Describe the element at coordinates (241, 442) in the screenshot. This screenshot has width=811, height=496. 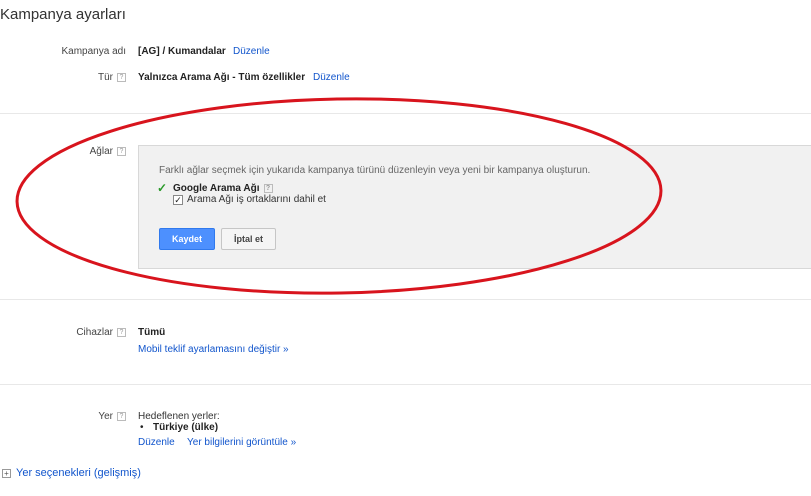
I see `view-location-info-link: Yer bilgilerini görüntüle »` at that location.